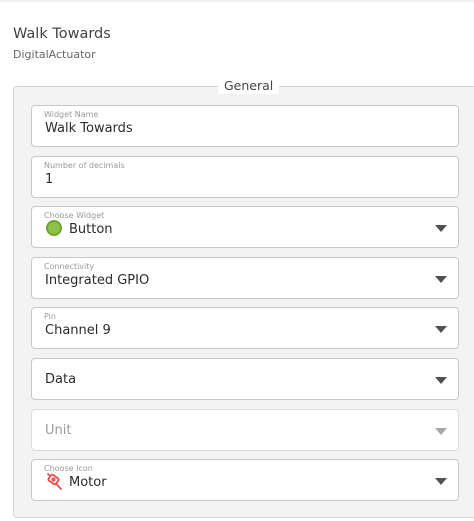 The width and height of the screenshot is (474, 521). I want to click on choose-icon-select: Choose Icon Motor, so click(245, 480).